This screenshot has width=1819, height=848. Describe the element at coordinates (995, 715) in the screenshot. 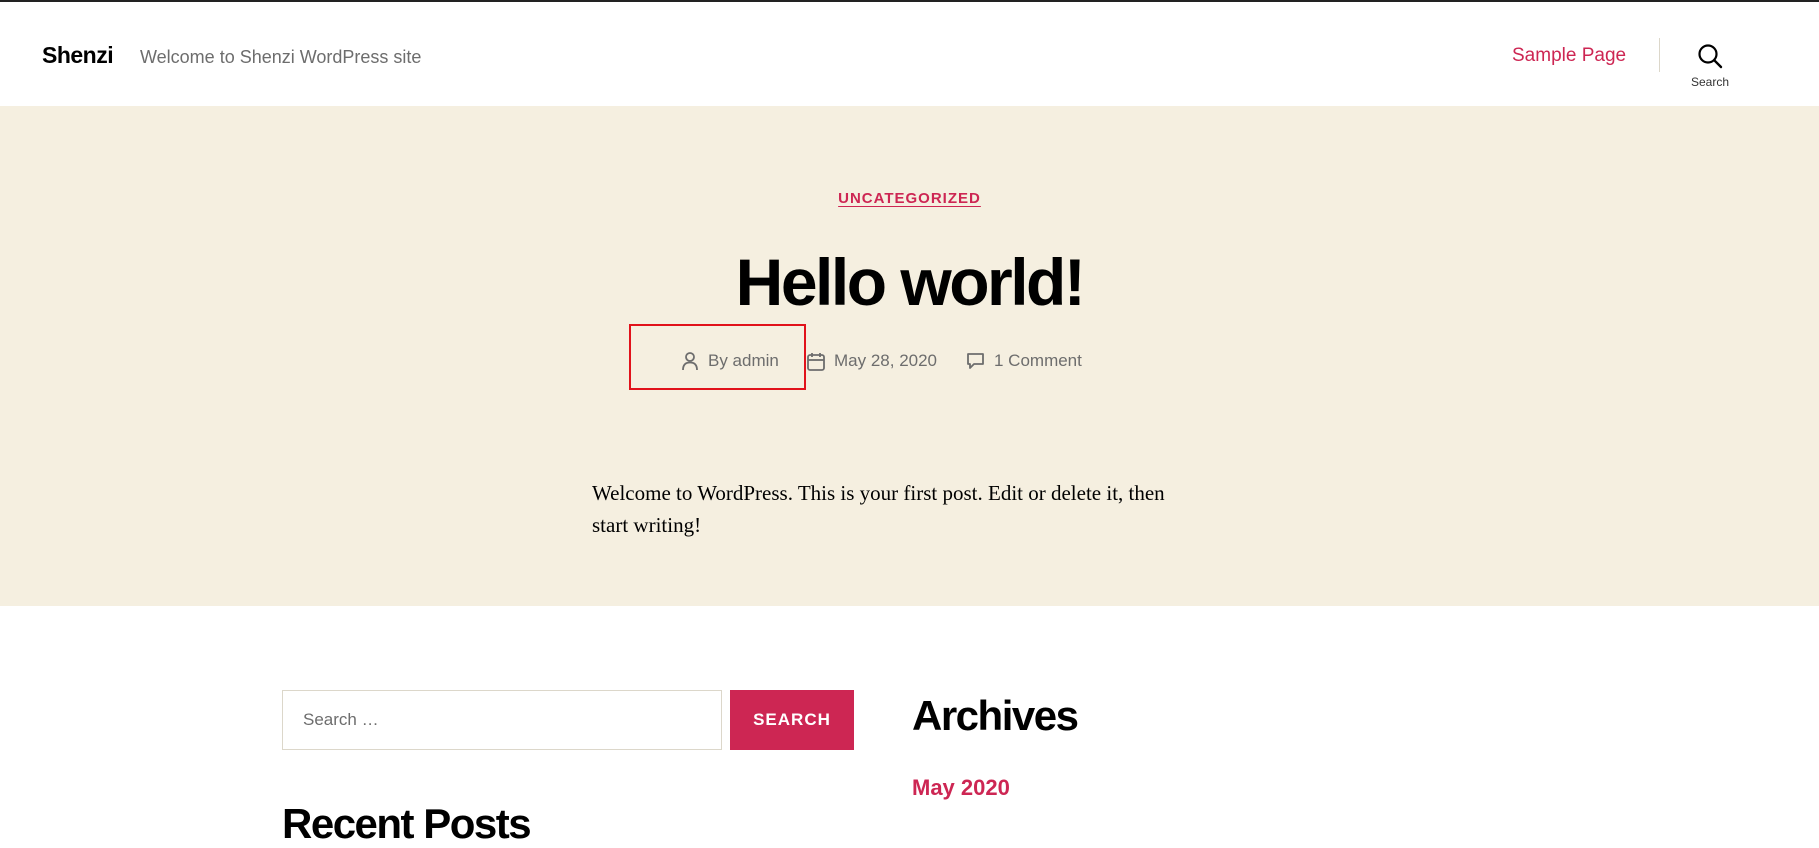

I see `archives-title: Archives` at that location.